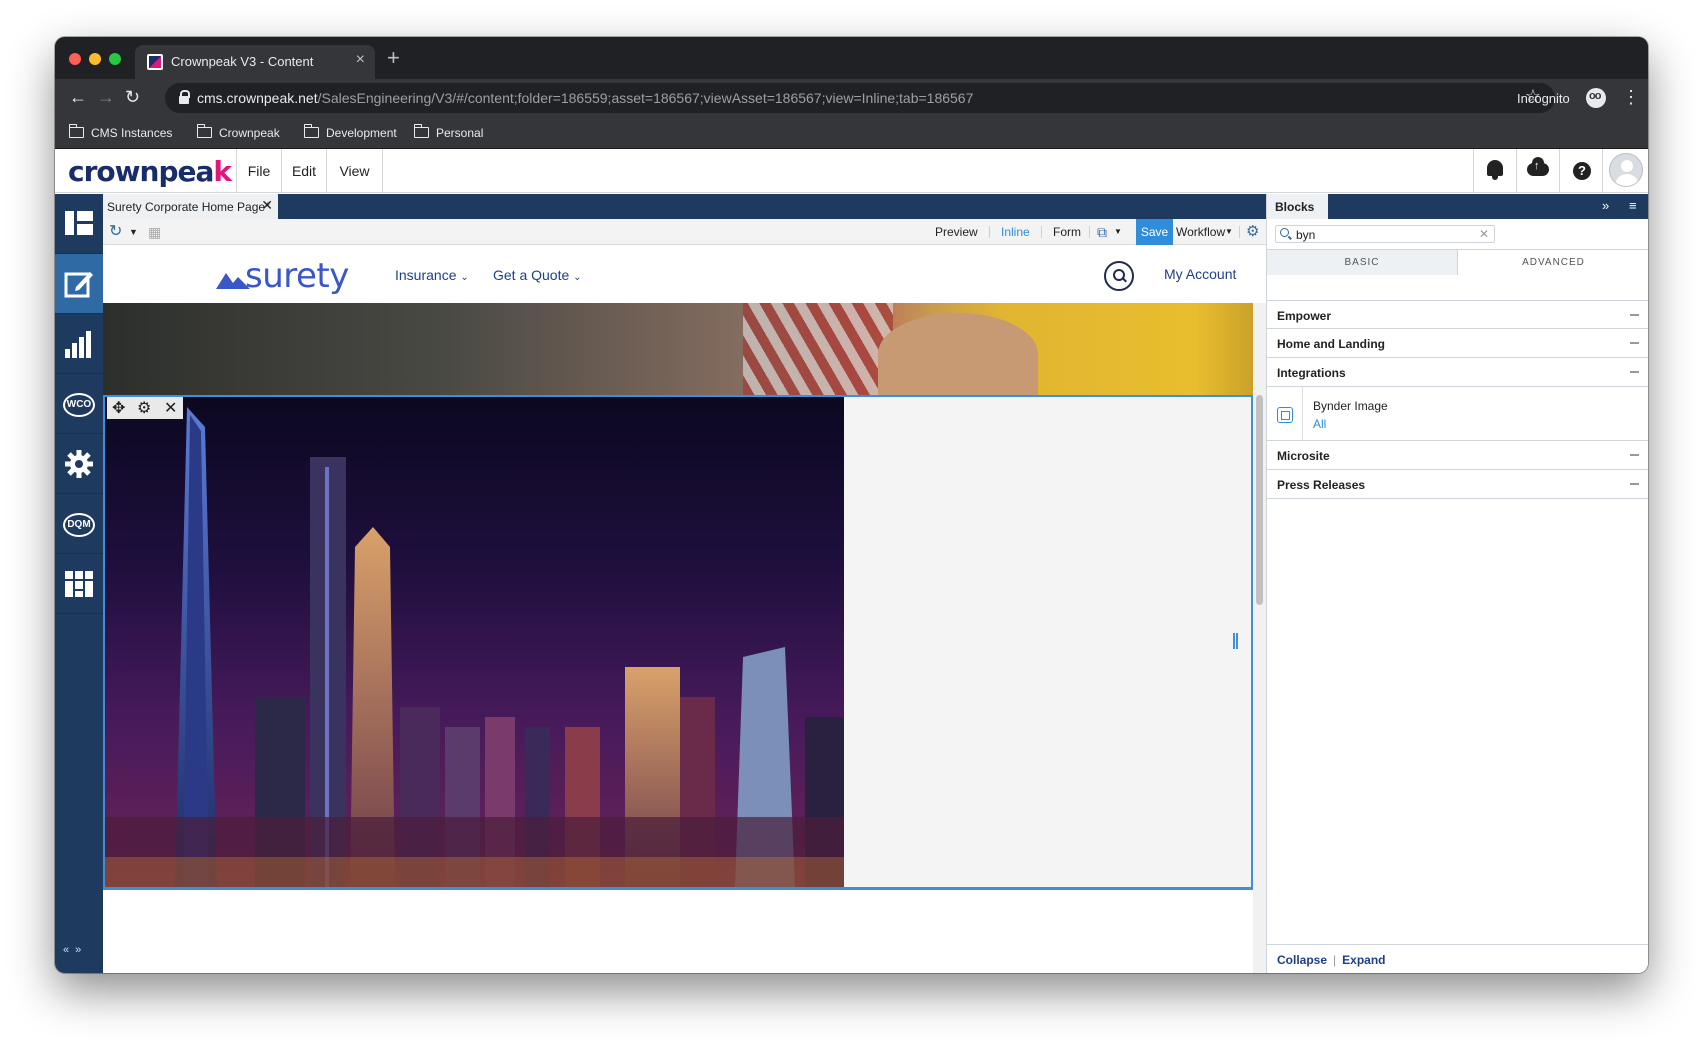 The image size is (1703, 1046). What do you see at coordinates (354, 171) in the screenshot?
I see `menu-view: View` at bounding box center [354, 171].